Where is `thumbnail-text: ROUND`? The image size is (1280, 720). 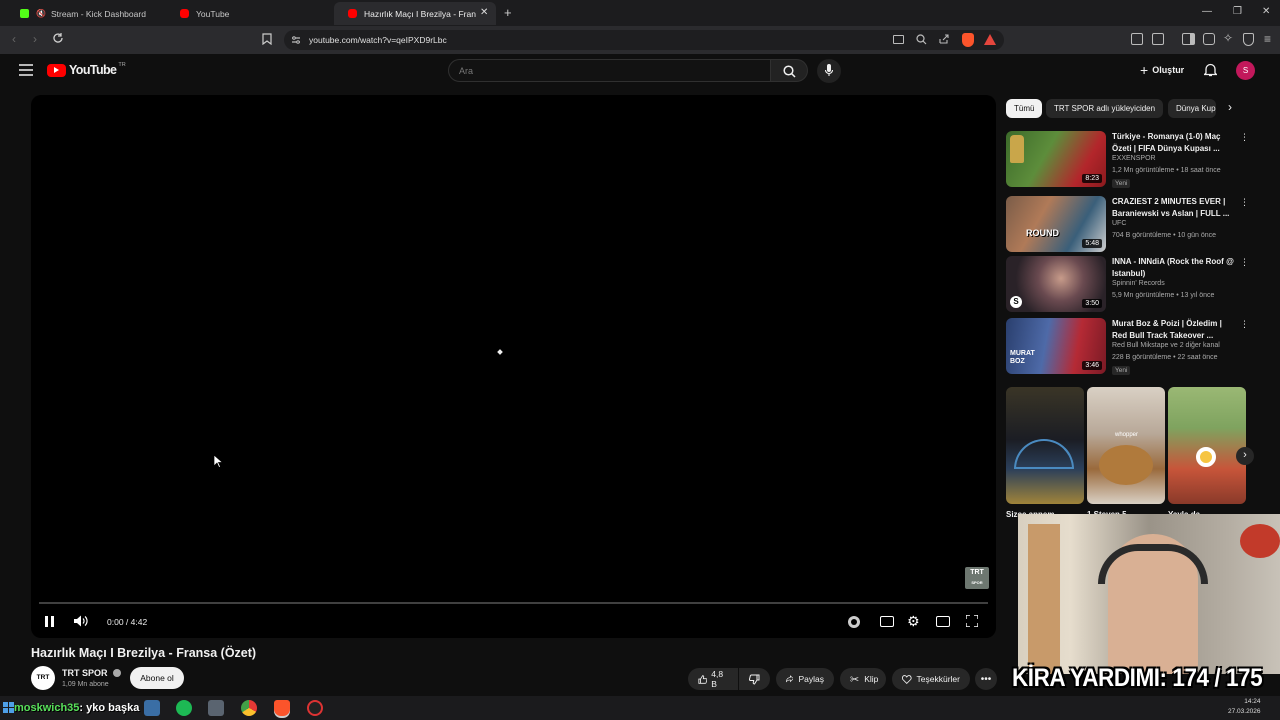 thumbnail-text: ROUND is located at coordinates (1042, 233).